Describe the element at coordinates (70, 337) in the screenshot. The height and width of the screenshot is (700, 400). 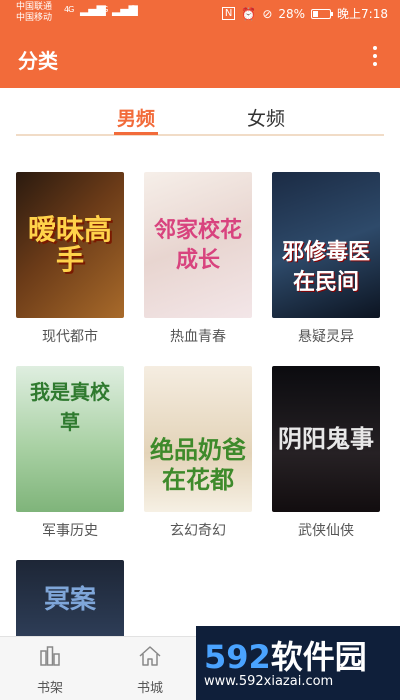
I see `category-label: 现代都市` at that location.